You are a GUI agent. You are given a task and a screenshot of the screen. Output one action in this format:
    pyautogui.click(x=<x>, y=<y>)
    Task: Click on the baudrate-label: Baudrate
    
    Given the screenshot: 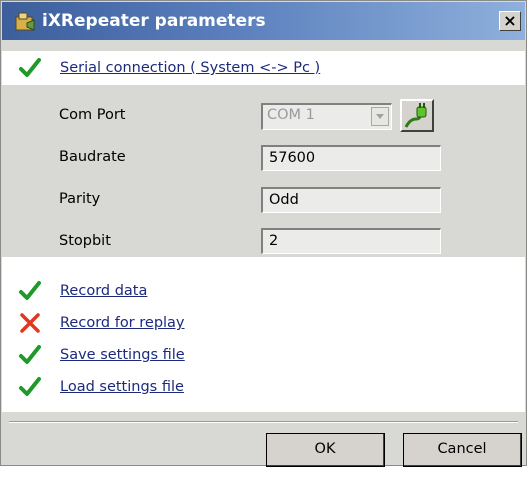 What is the action you would take?
    pyautogui.click(x=92, y=157)
    